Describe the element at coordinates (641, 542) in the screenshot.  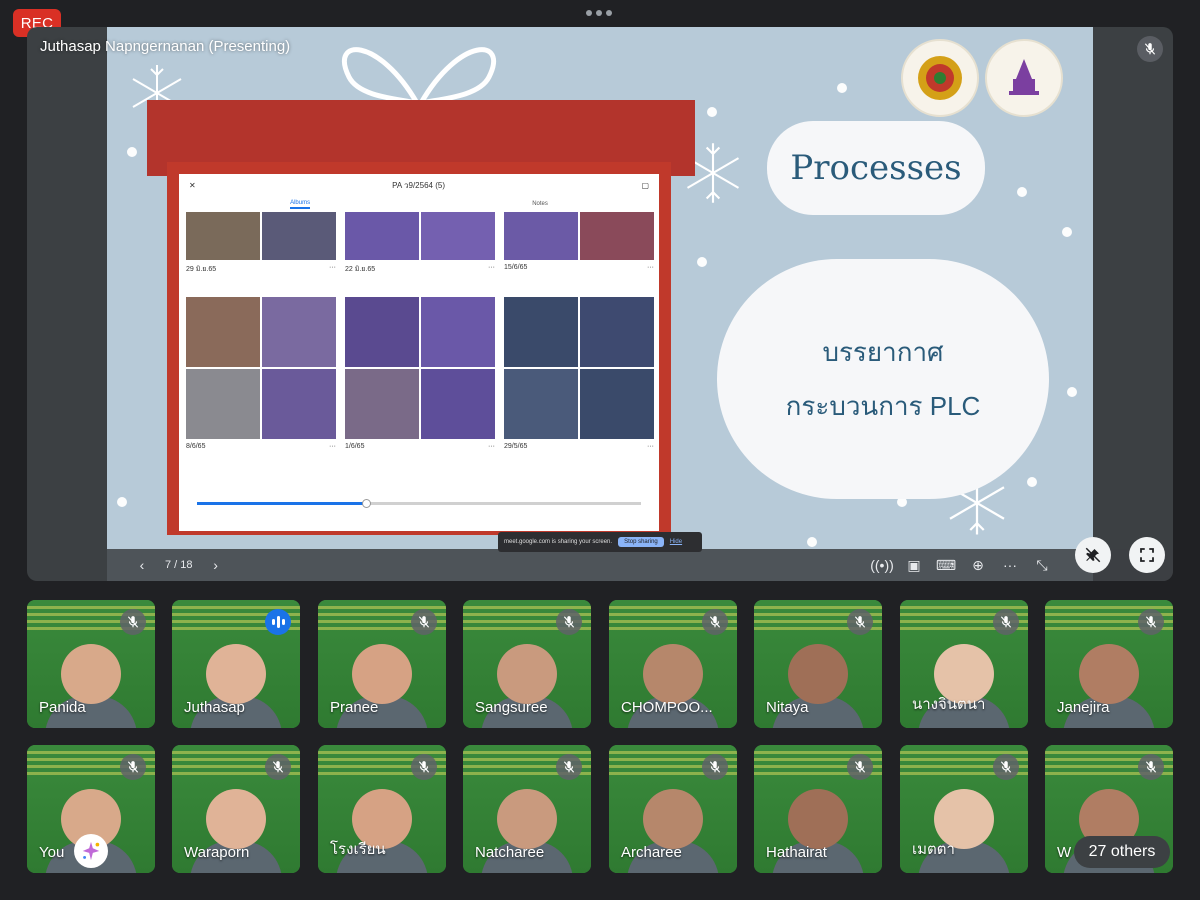
I see `stop-sharing-button: Stop sharing` at that location.